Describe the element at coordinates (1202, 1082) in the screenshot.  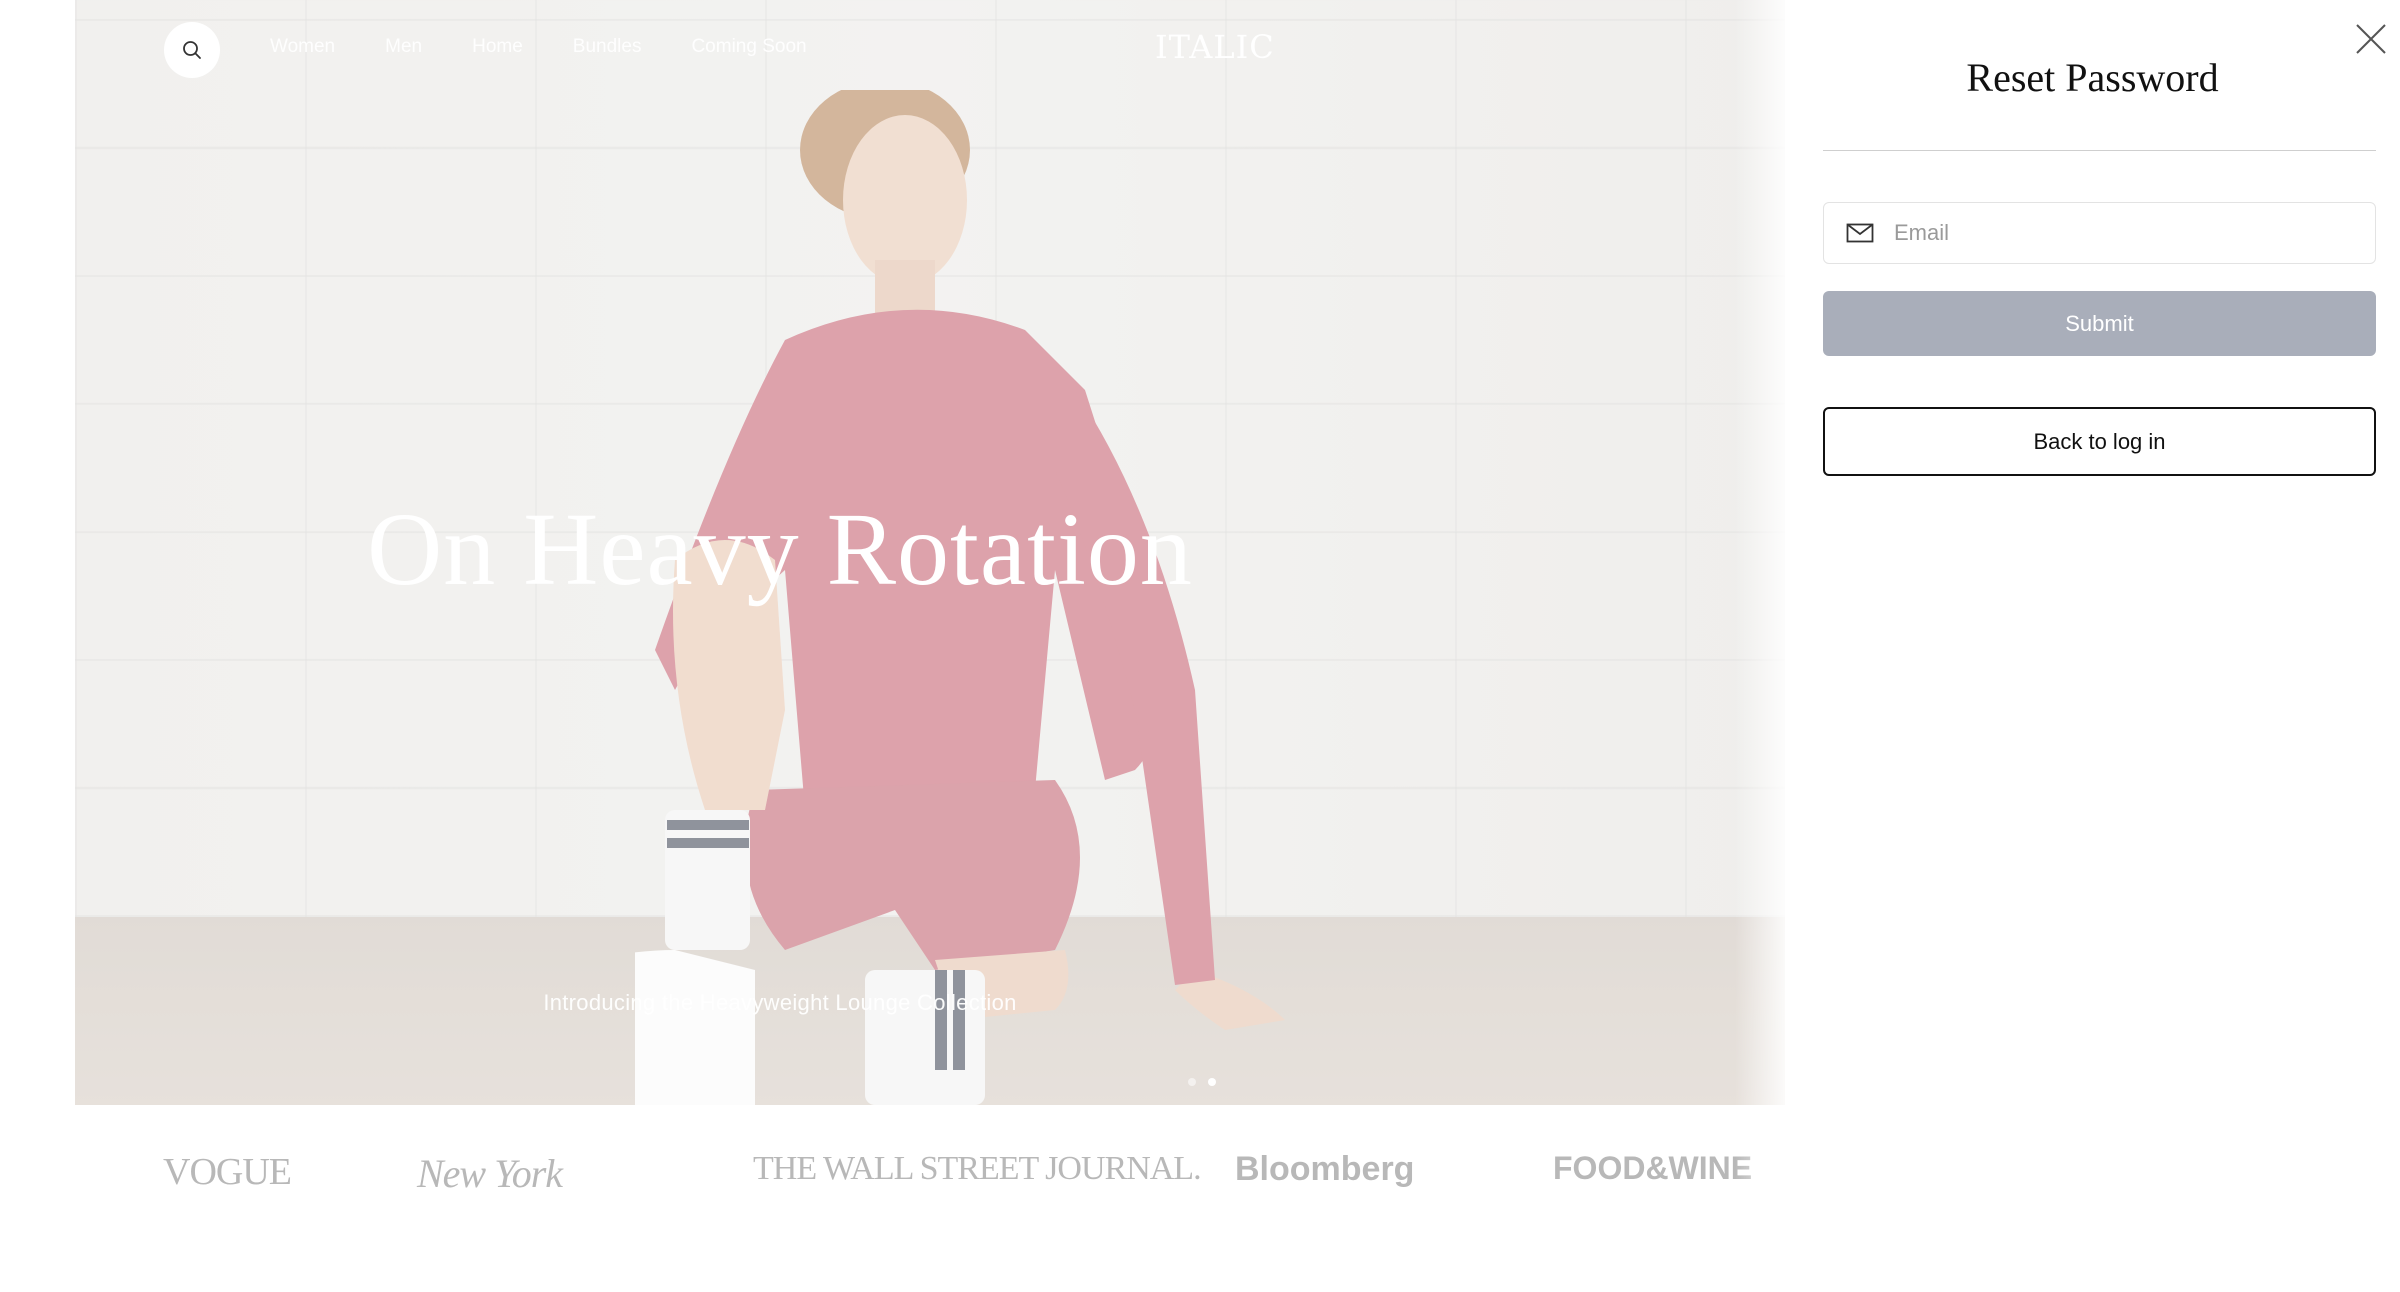
I see `carousel-dots` at that location.